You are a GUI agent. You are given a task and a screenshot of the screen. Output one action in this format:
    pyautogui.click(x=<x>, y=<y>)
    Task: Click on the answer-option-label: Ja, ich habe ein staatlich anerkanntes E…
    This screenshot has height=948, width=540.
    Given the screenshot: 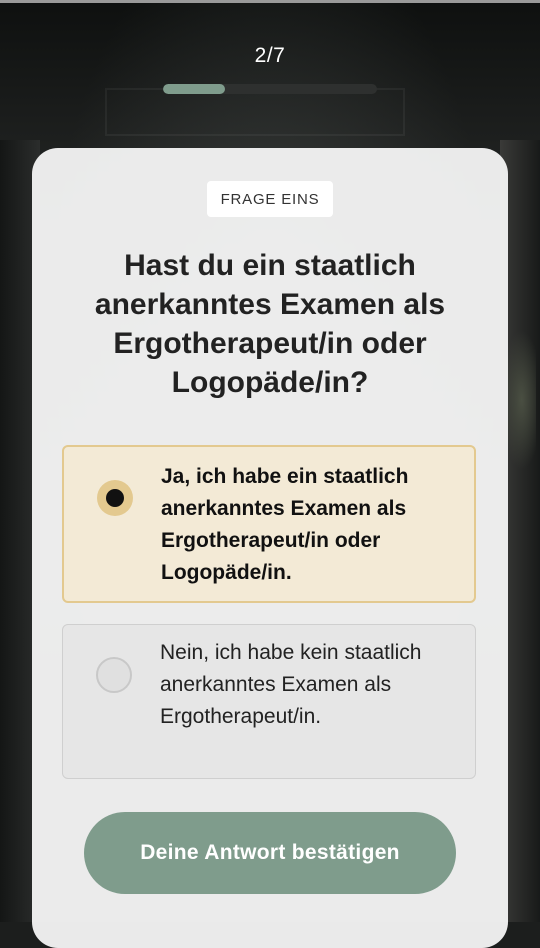 What is the action you would take?
    pyautogui.click(x=285, y=524)
    